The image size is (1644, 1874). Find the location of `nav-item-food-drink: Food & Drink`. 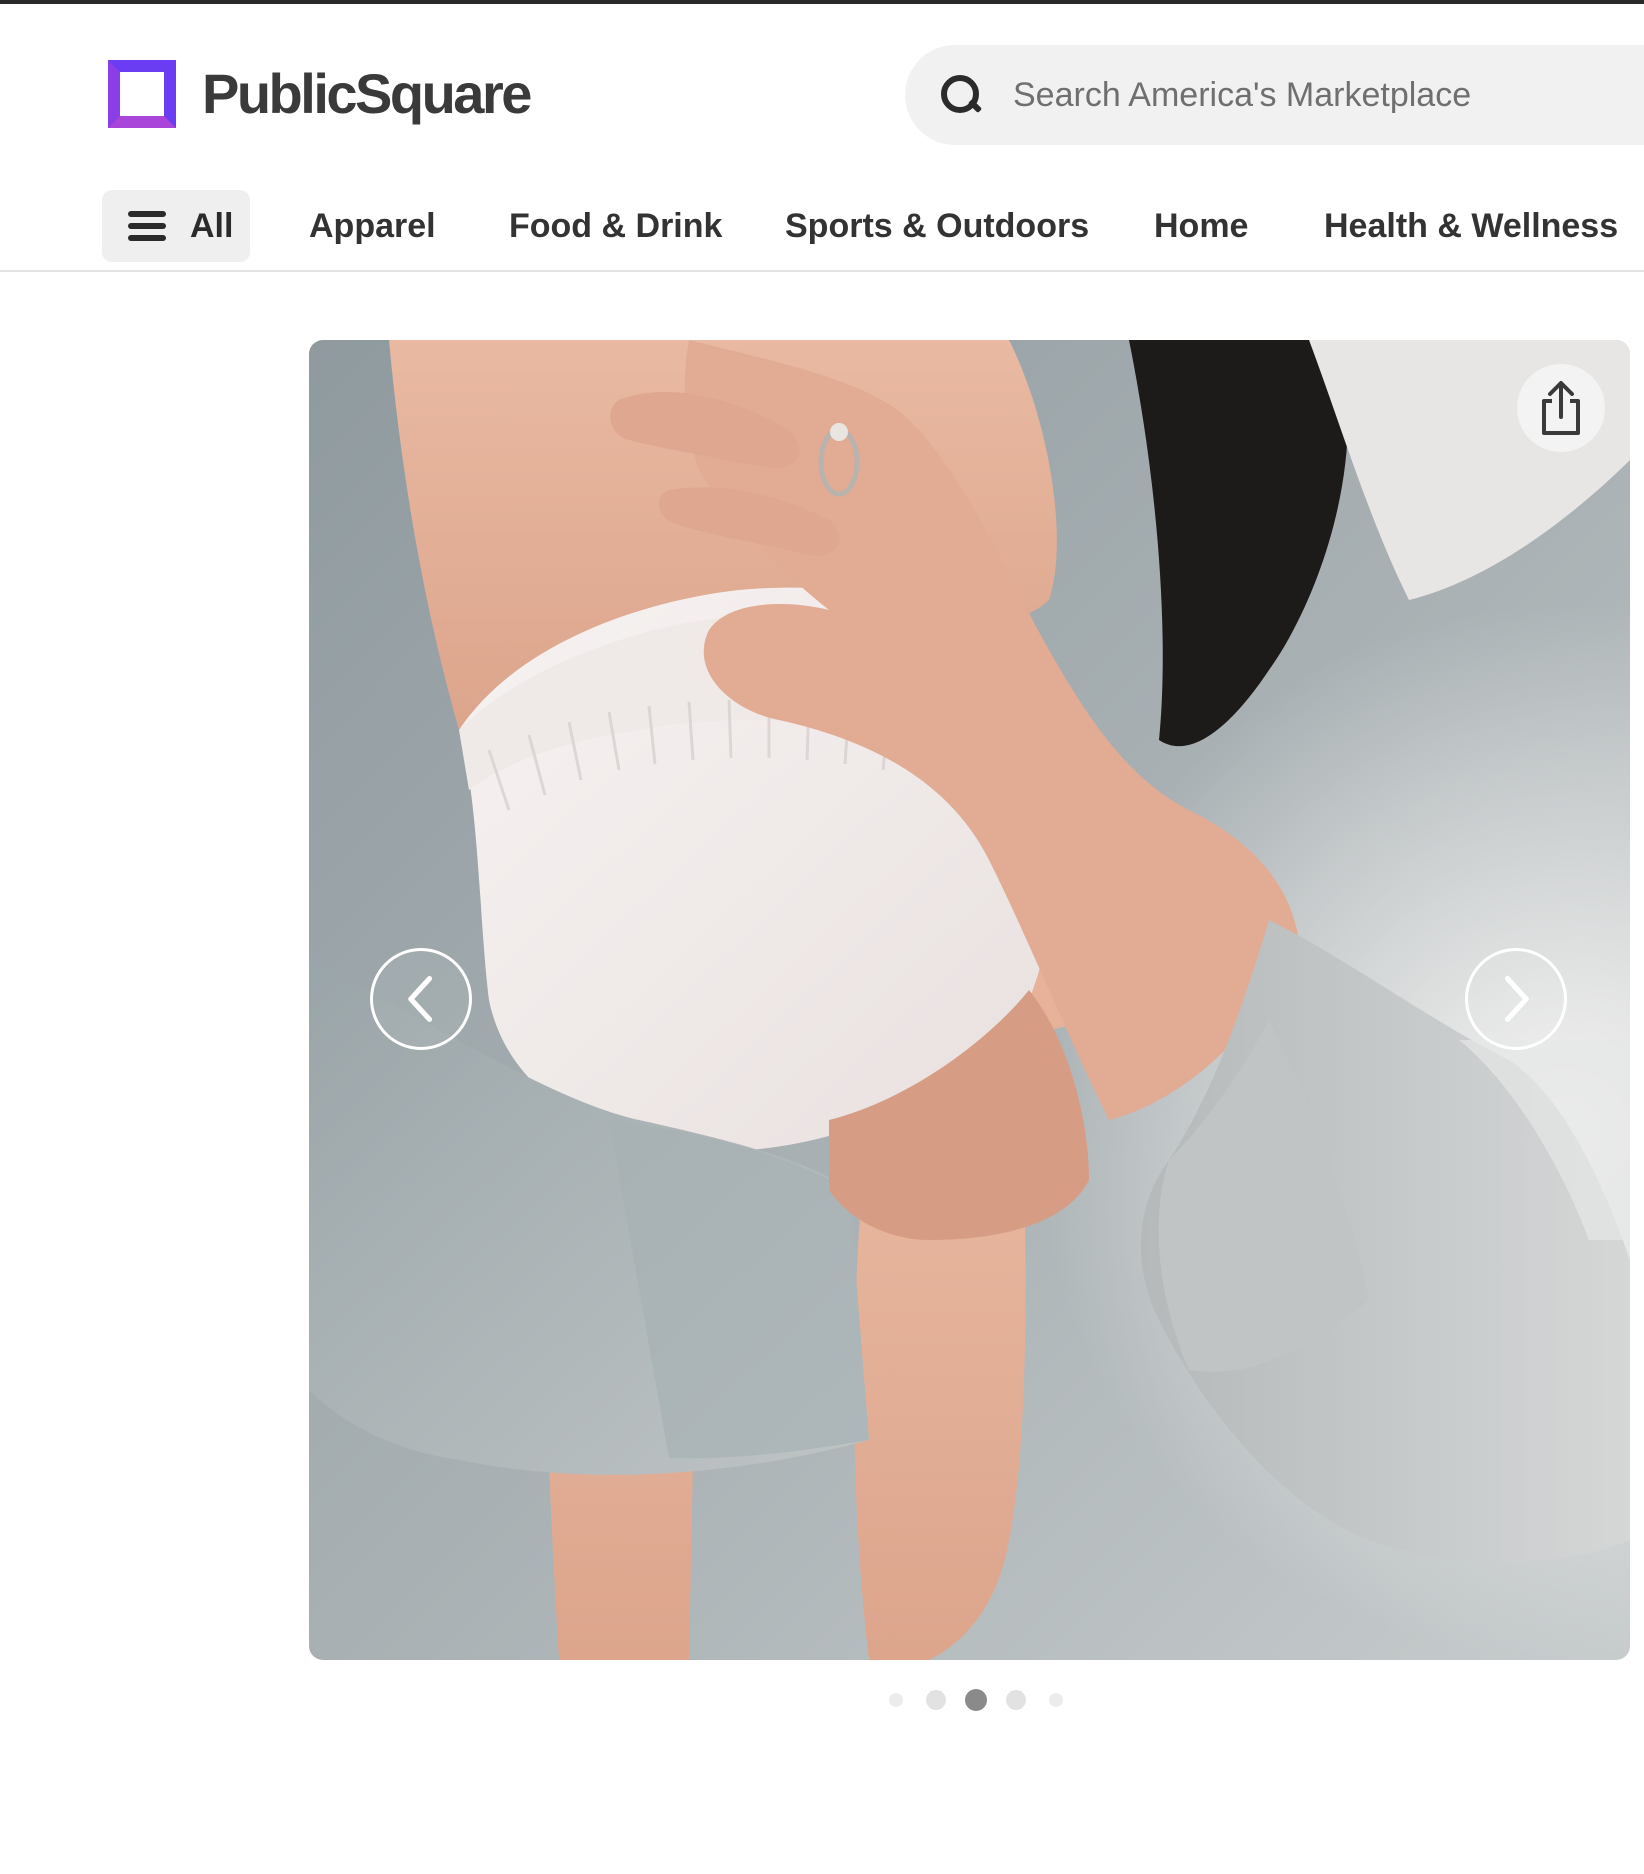

nav-item-food-drink: Food & Drink is located at coordinates (615, 226).